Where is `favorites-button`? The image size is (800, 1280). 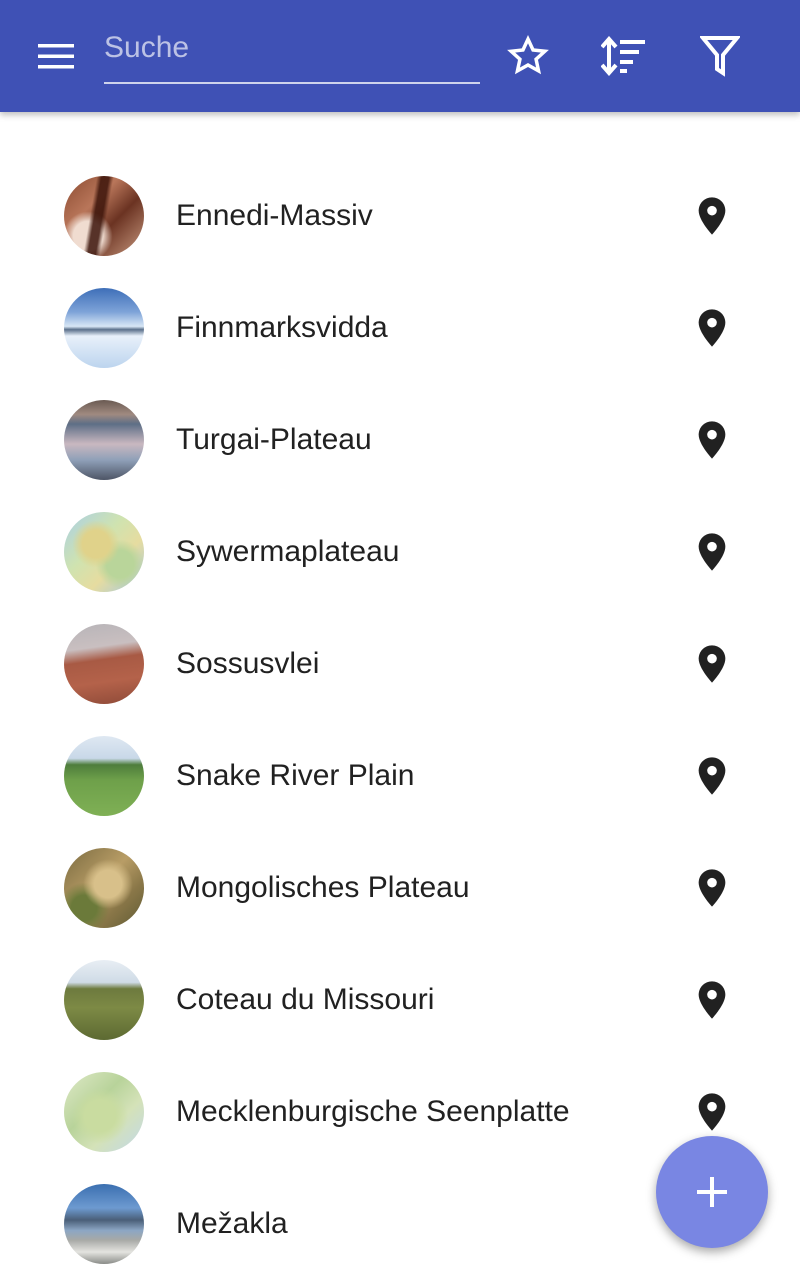 favorites-button is located at coordinates (528, 56).